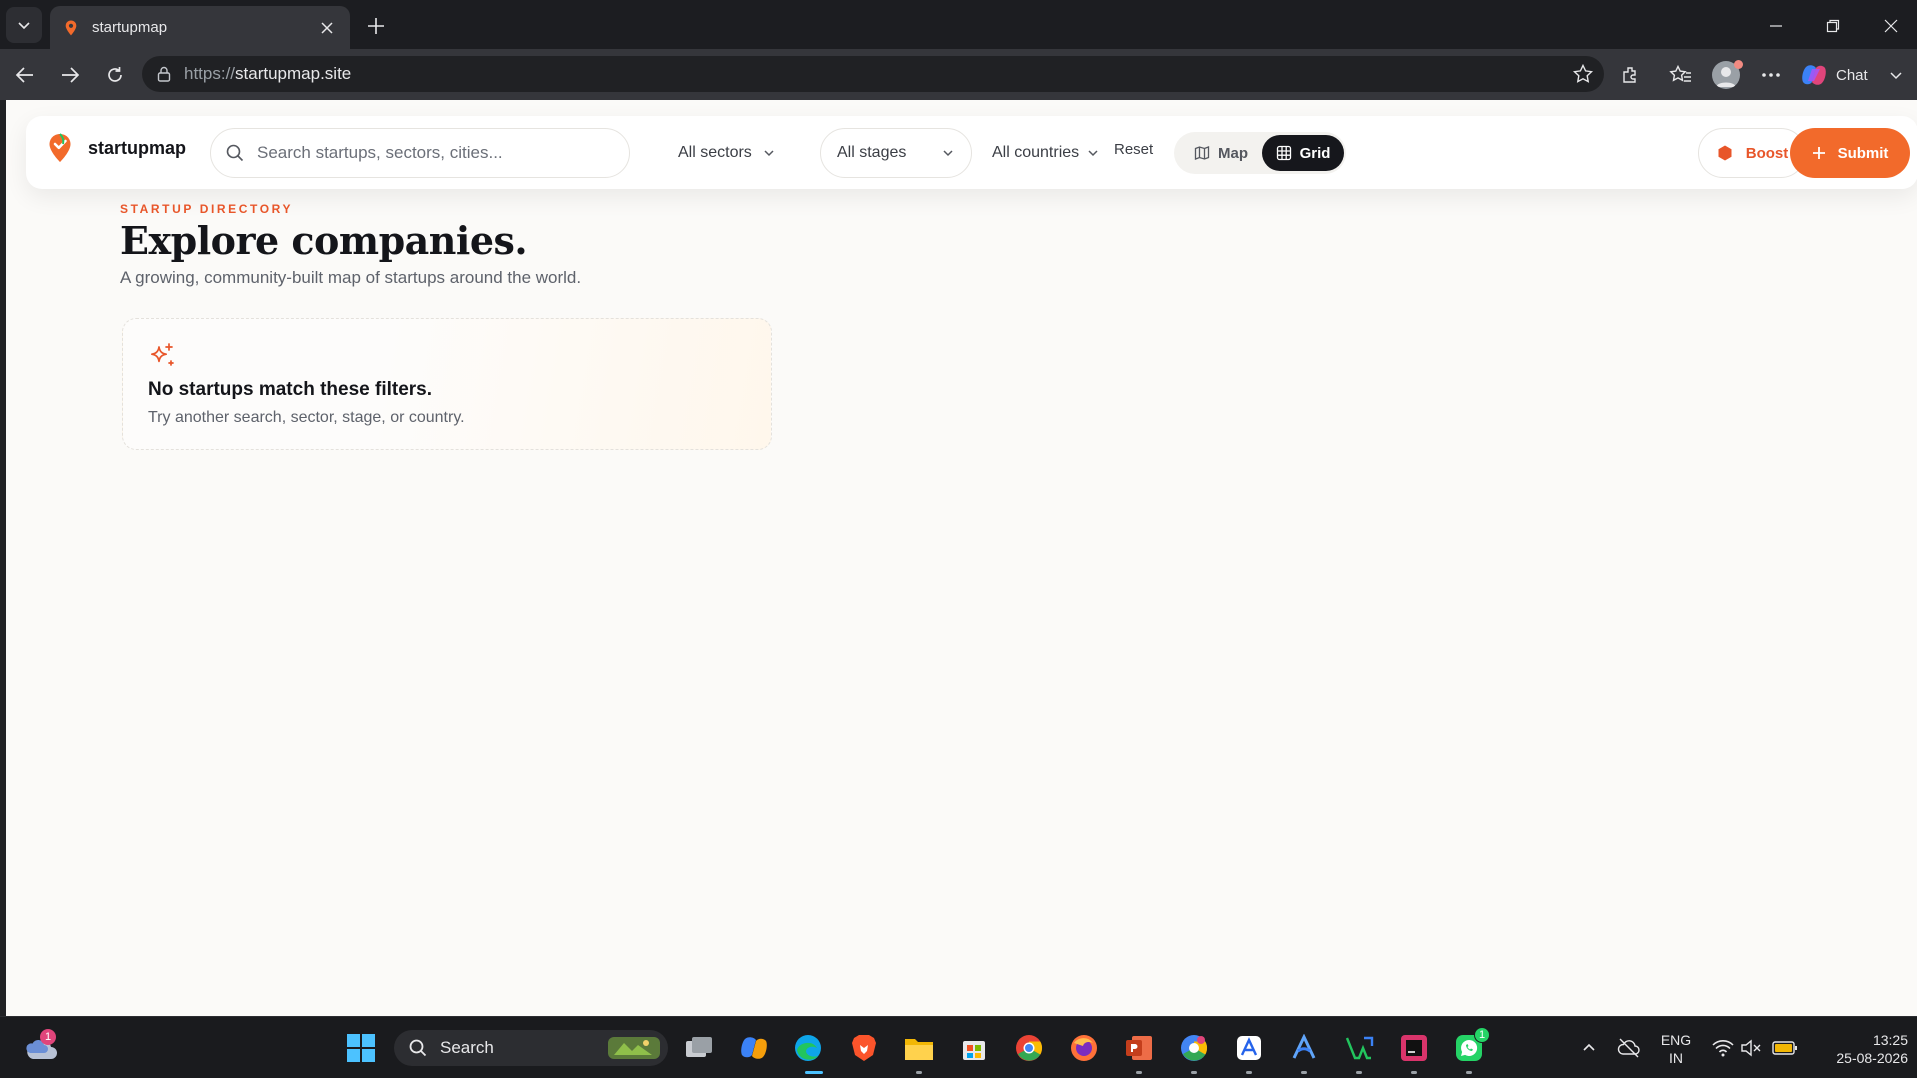 The height and width of the screenshot is (1078, 1917). Describe the element at coordinates (361, 1048) in the screenshot. I see `windows-start-icon` at that location.